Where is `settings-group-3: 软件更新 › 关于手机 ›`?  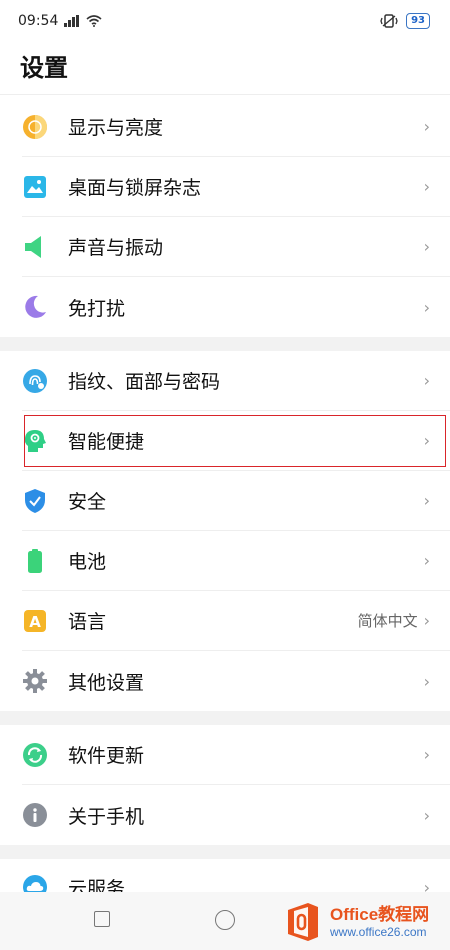
settings-group-3: 软件更新 › 关于手机 › is located at coordinates (225, 785).